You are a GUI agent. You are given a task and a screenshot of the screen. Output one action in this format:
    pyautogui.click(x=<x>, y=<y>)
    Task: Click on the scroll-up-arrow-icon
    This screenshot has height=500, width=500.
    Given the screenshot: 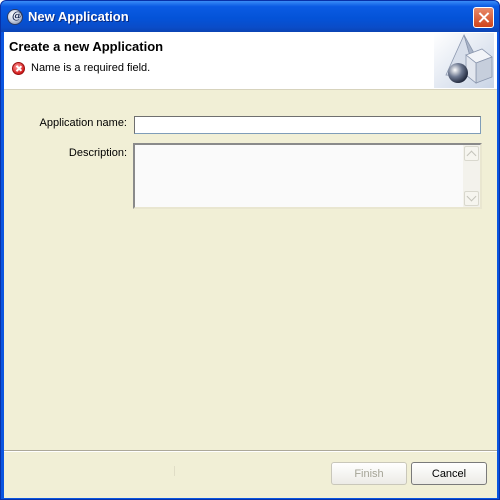 What is the action you would take?
    pyautogui.click(x=471, y=153)
    